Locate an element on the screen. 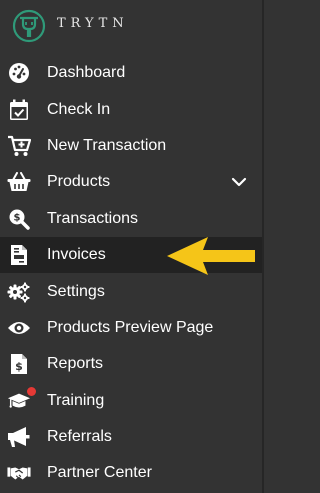  search-dollar-icon: $ is located at coordinates (19, 219).